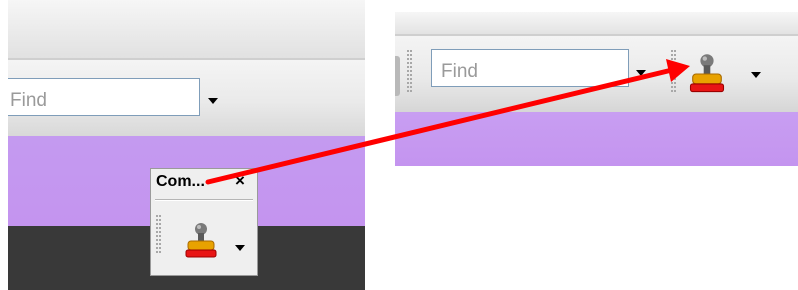 Image resolution: width=798 pixels, height=290 pixels. What do you see at coordinates (204, 200) in the screenshot?
I see `title-separator` at bounding box center [204, 200].